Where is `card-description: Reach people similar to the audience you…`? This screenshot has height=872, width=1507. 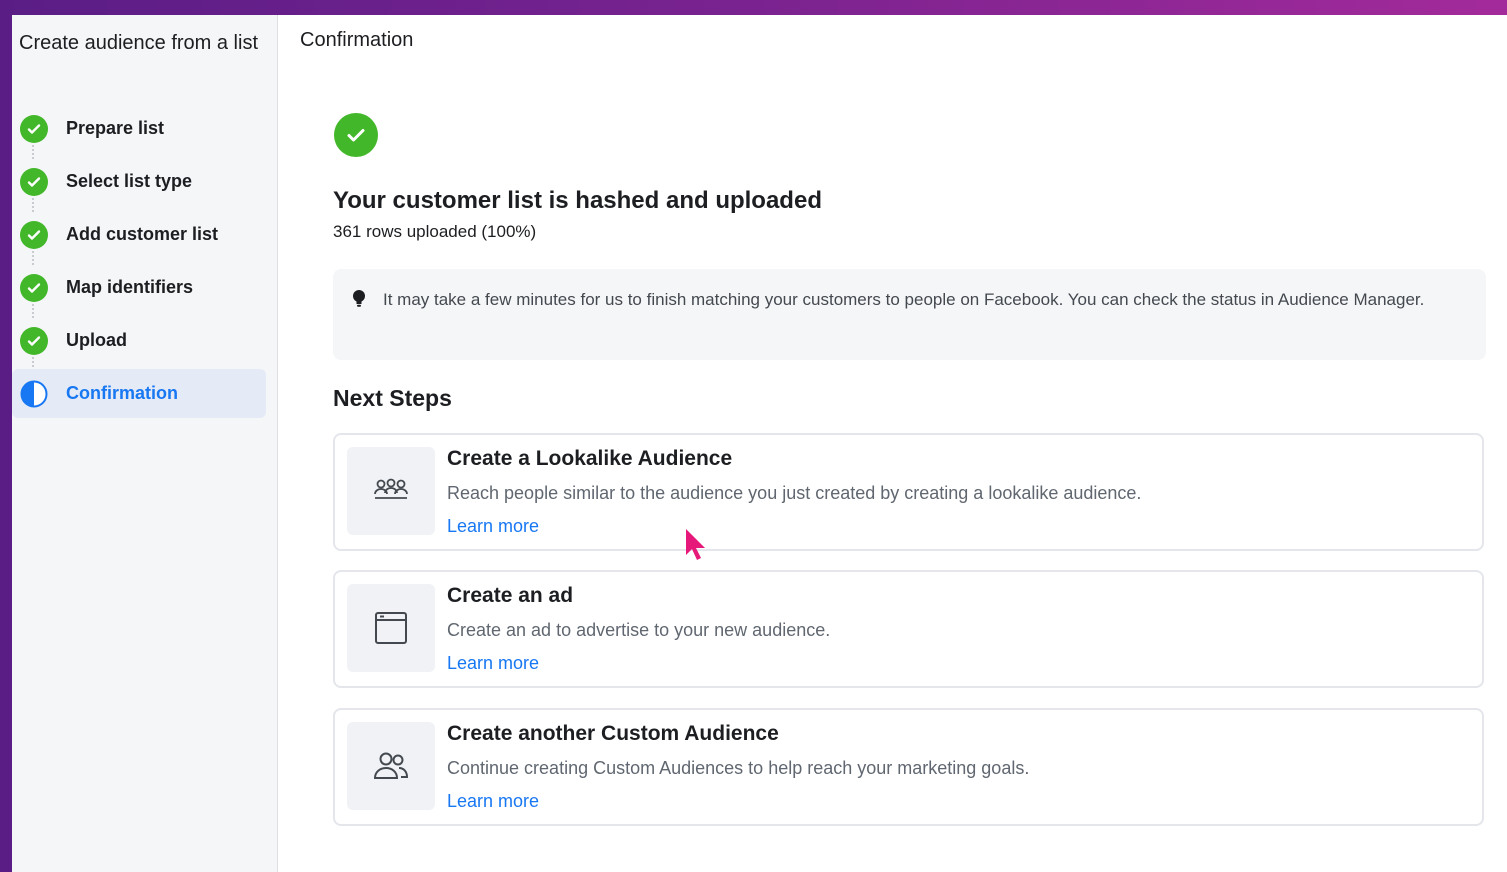
card-description: Reach people similar to the audience you… is located at coordinates (794, 493).